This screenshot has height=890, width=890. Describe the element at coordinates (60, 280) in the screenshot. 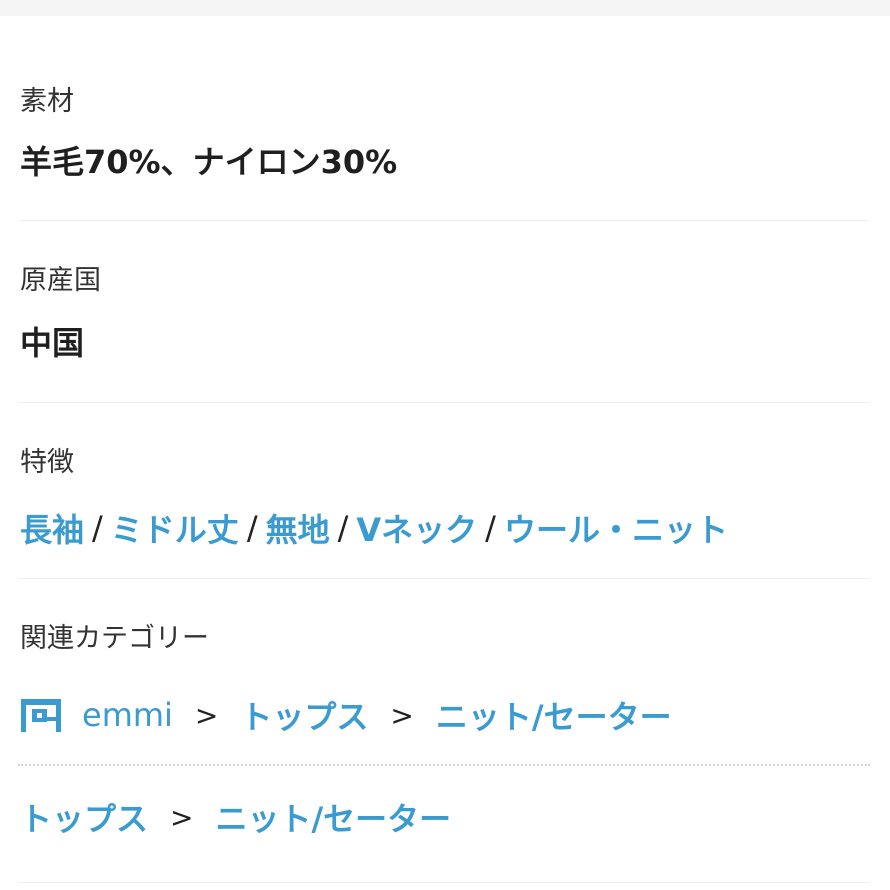

I see `origin-label: 原産国` at that location.